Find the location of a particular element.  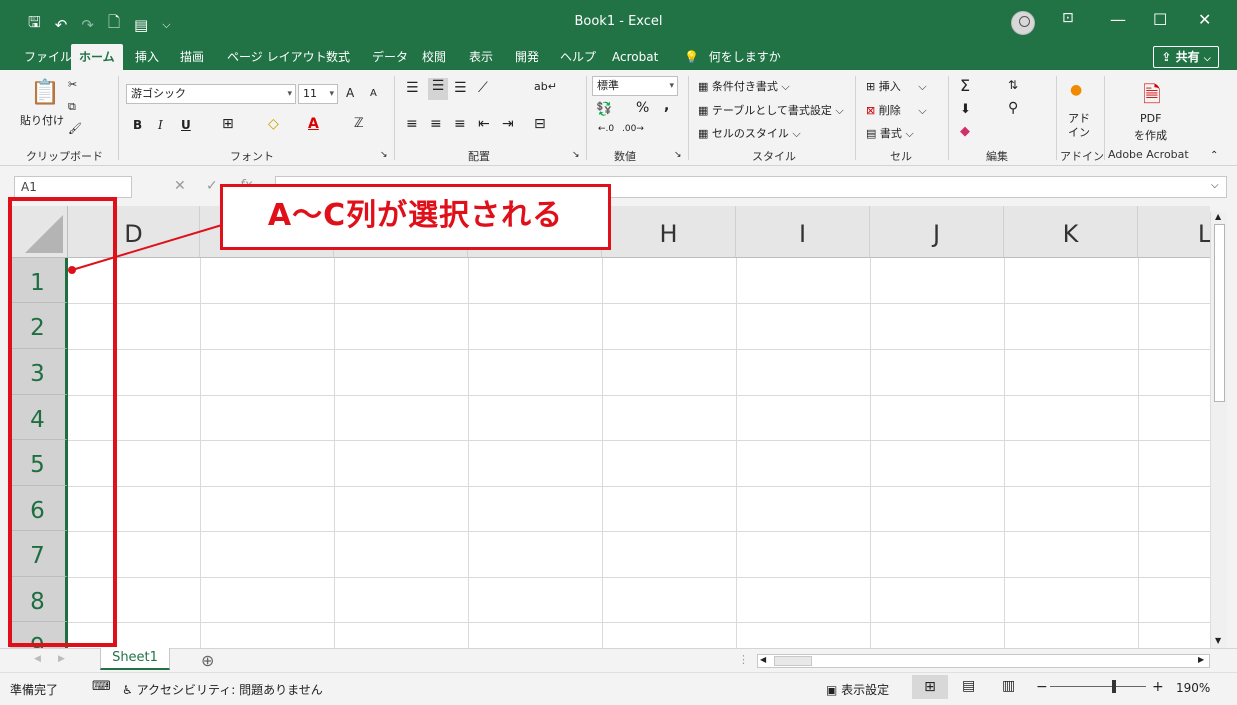

borders-icon: ⊞ is located at coordinates (228, 124).